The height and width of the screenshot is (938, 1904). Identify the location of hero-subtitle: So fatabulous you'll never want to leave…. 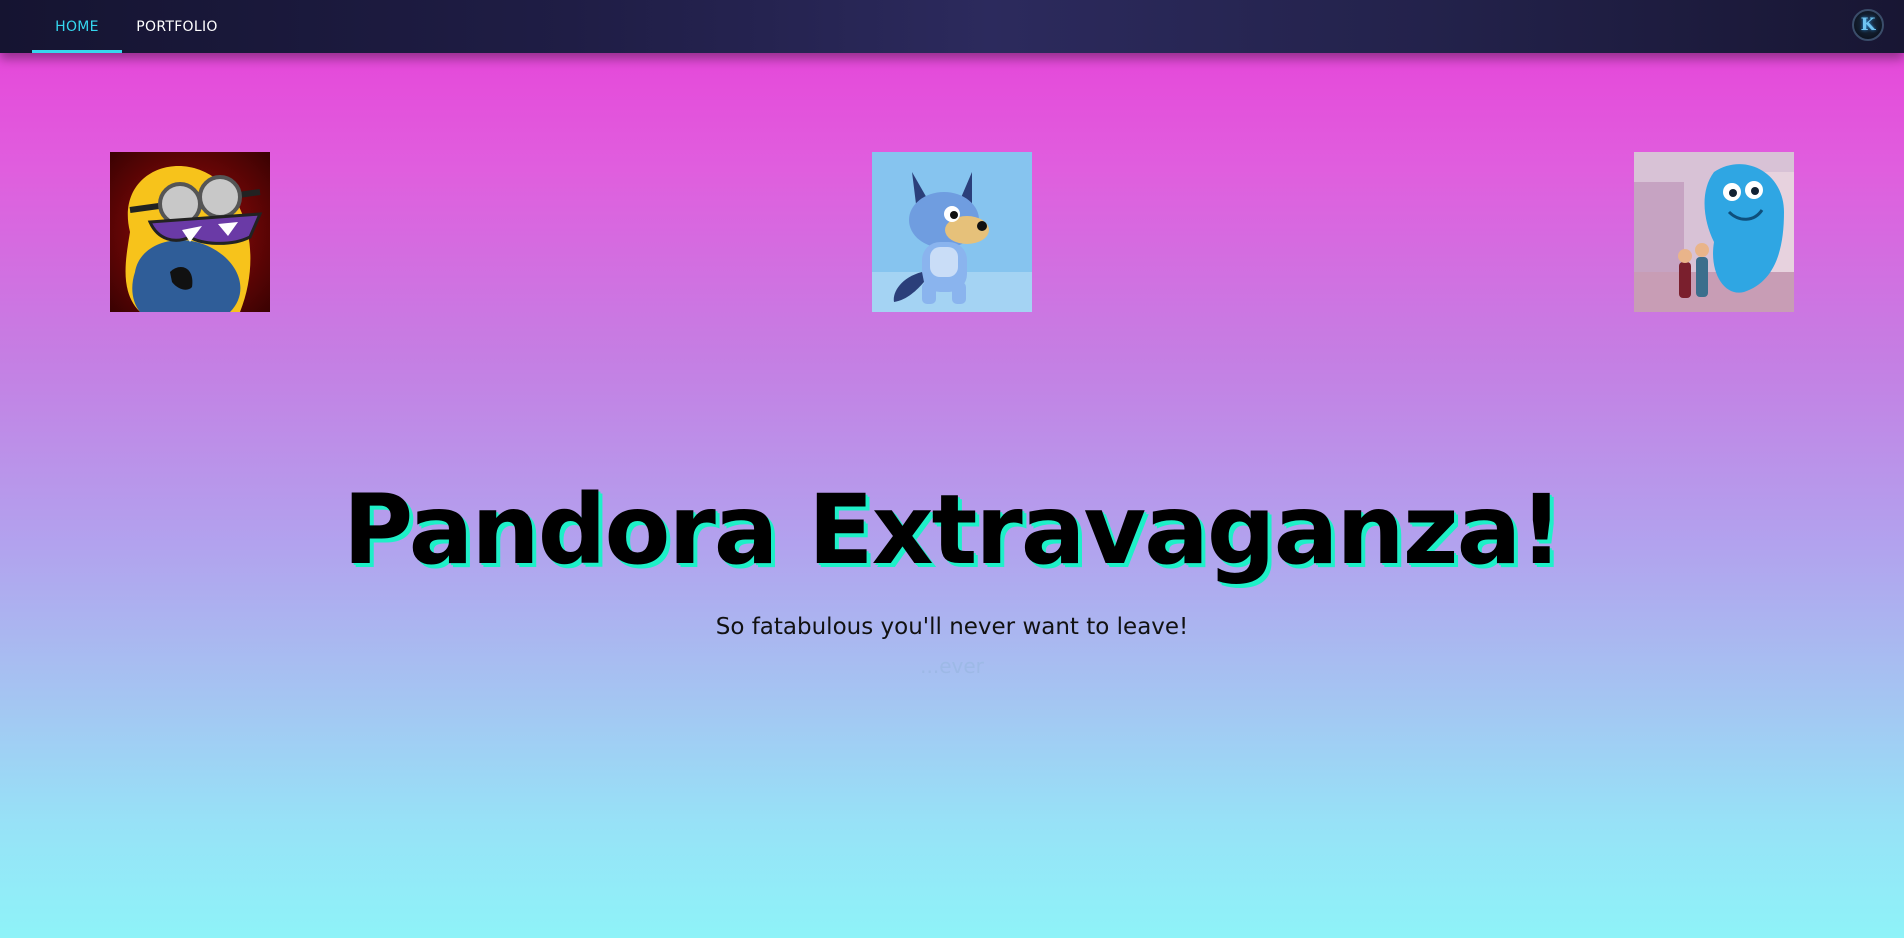
(952, 627).